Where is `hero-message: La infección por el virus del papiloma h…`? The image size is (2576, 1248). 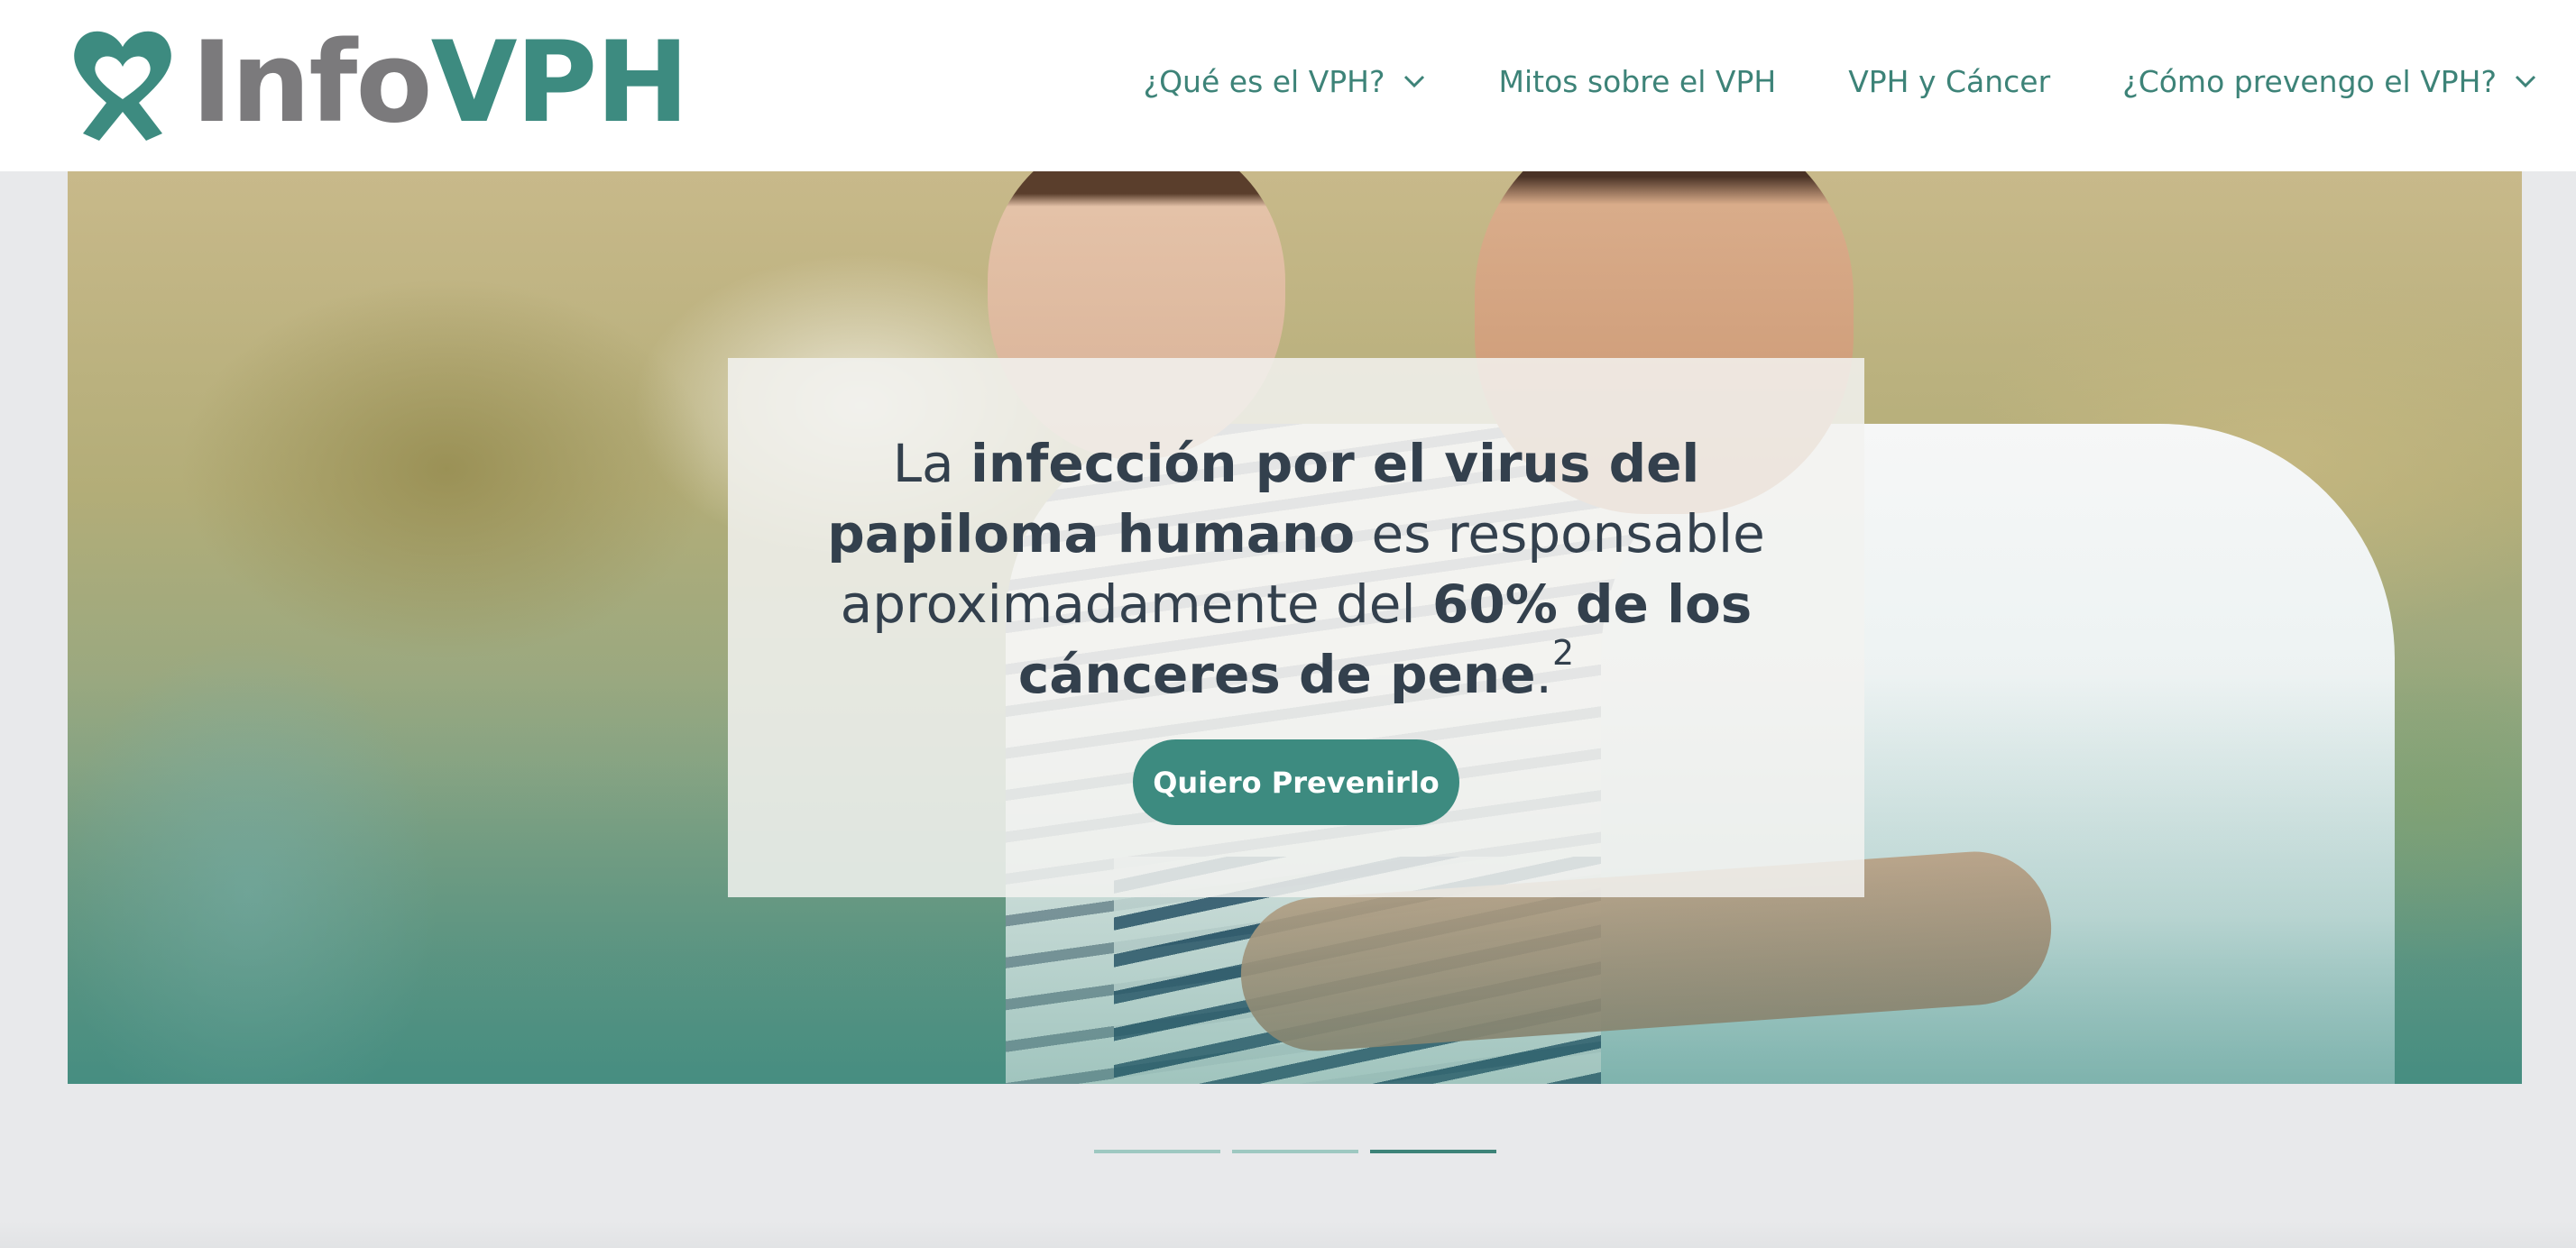
hero-message: La infección por el virus del papiloma h… is located at coordinates (1296, 569).